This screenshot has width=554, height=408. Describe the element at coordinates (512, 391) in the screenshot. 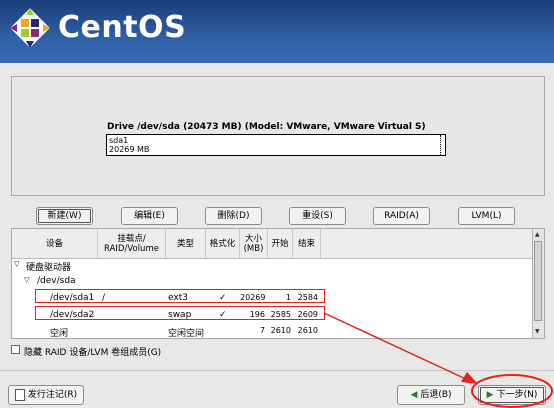

I see `annotation-ellipse` at that location.